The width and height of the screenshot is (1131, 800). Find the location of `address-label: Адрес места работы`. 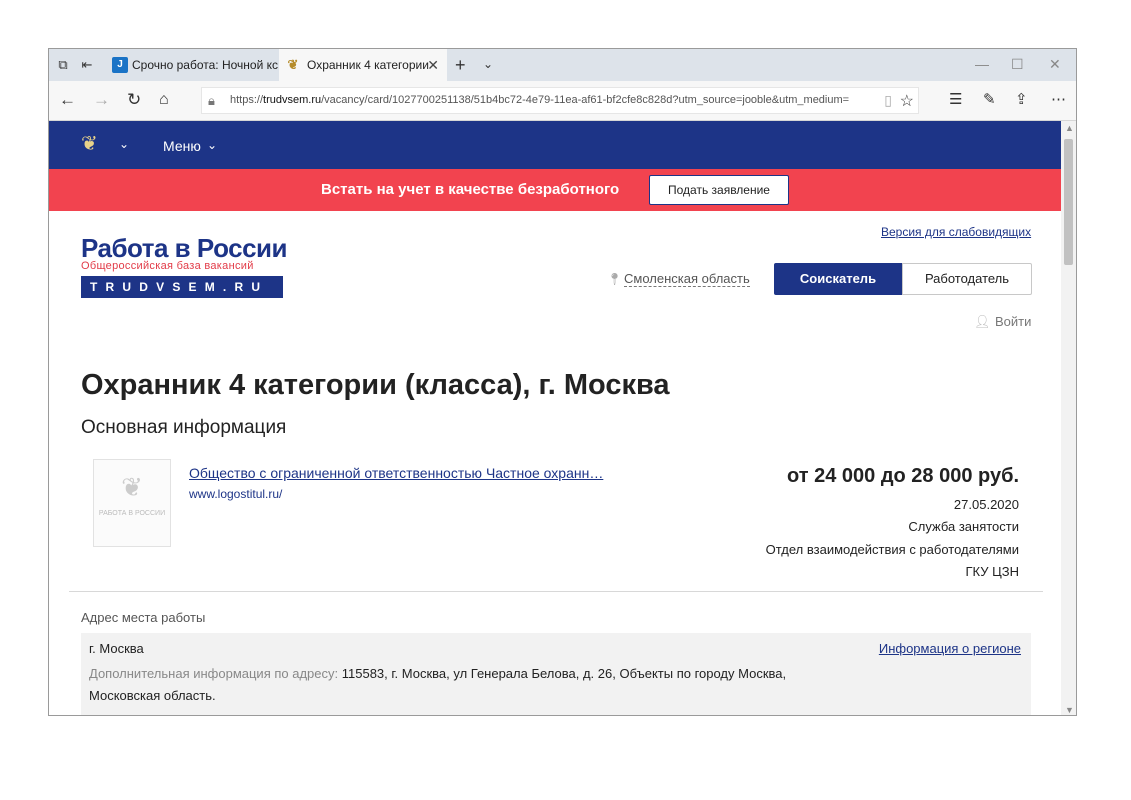

address-label: Адрес места работы is located at coordinates (143, 617).